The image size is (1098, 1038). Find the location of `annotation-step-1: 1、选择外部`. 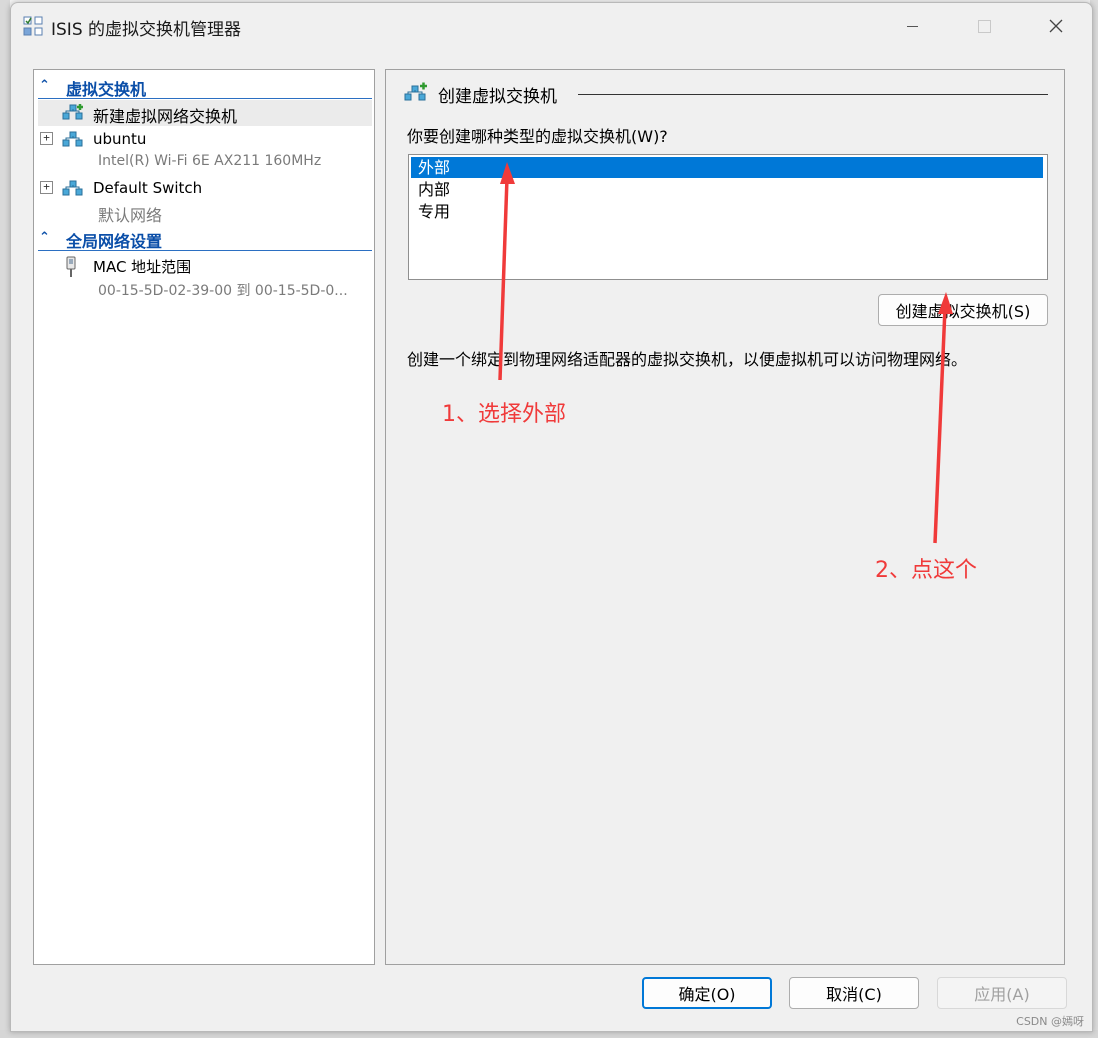

annotation-step-1: 1、选择外部 is located at coordinates (504, 414).